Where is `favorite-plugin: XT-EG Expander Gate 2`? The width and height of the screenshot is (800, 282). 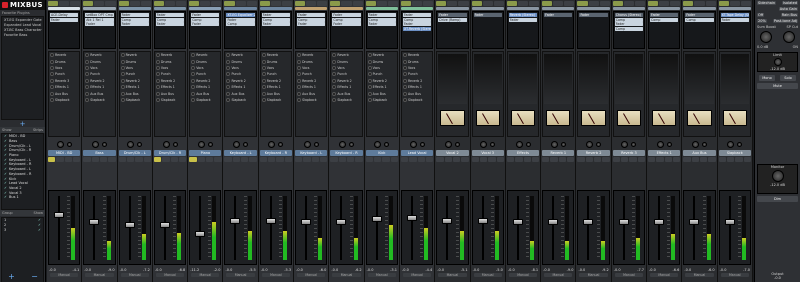
favorite-plugin: XT-EG Expander Gate 2 is located at coordinates (22, 19).